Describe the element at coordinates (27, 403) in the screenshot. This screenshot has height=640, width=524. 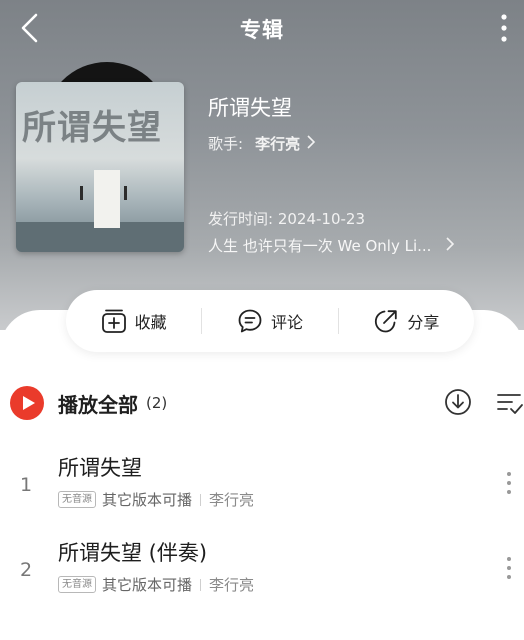
I see `play-icon` at that location.